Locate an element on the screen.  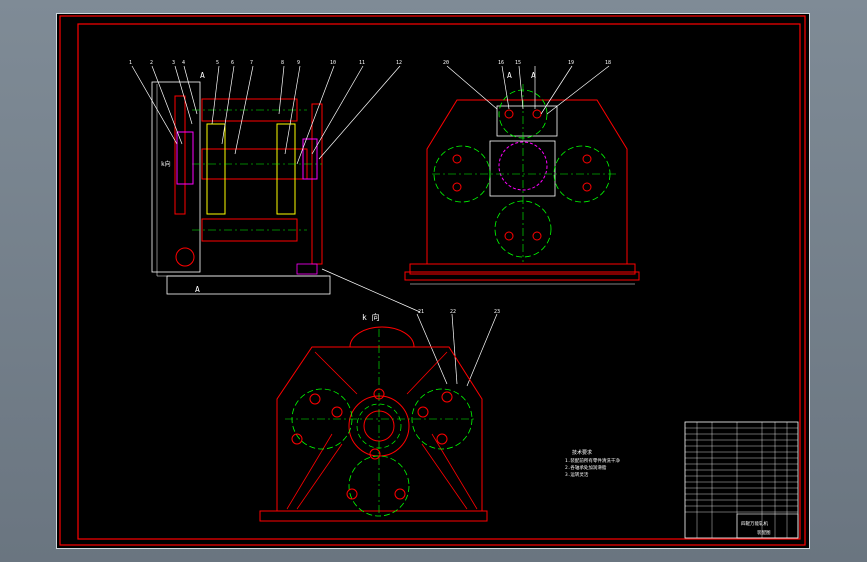
technical-notes: 技术要求 1.装配前所有零件清洗干净 2.各轴承处加润滑脂 3.运转灵活 is located at coordinates (592, 463).